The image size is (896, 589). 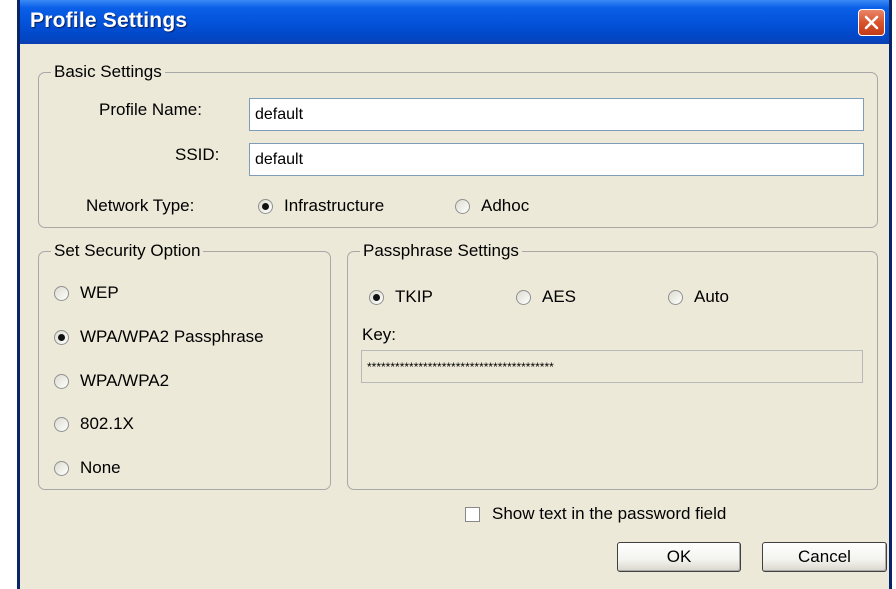 I want to click on radio-label: Auto, so click(x=711, y=296).